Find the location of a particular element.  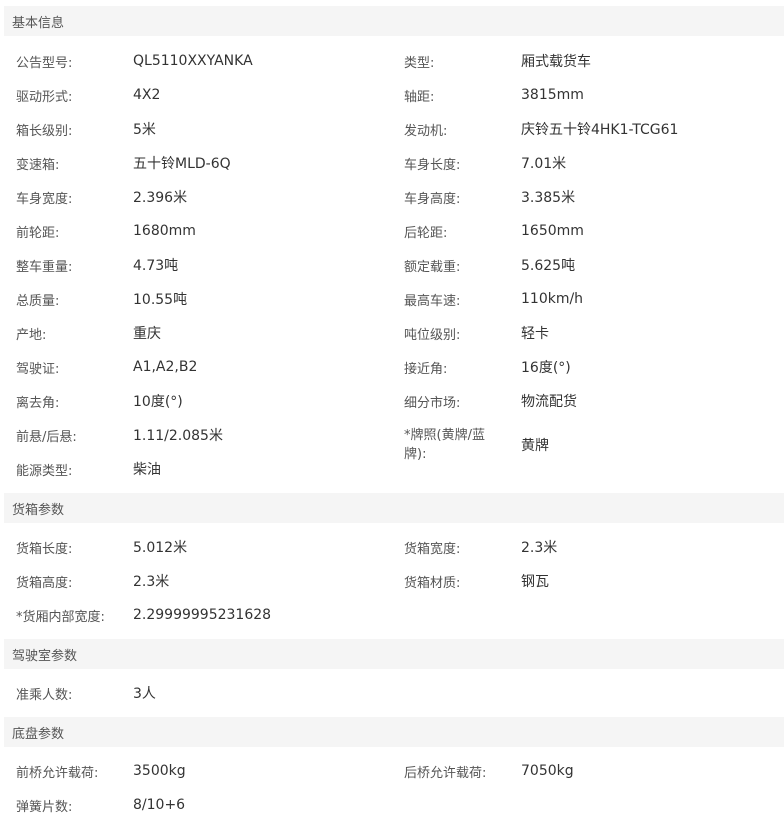

spec-value: 钢瓦 is located at coordinates (535, 582).